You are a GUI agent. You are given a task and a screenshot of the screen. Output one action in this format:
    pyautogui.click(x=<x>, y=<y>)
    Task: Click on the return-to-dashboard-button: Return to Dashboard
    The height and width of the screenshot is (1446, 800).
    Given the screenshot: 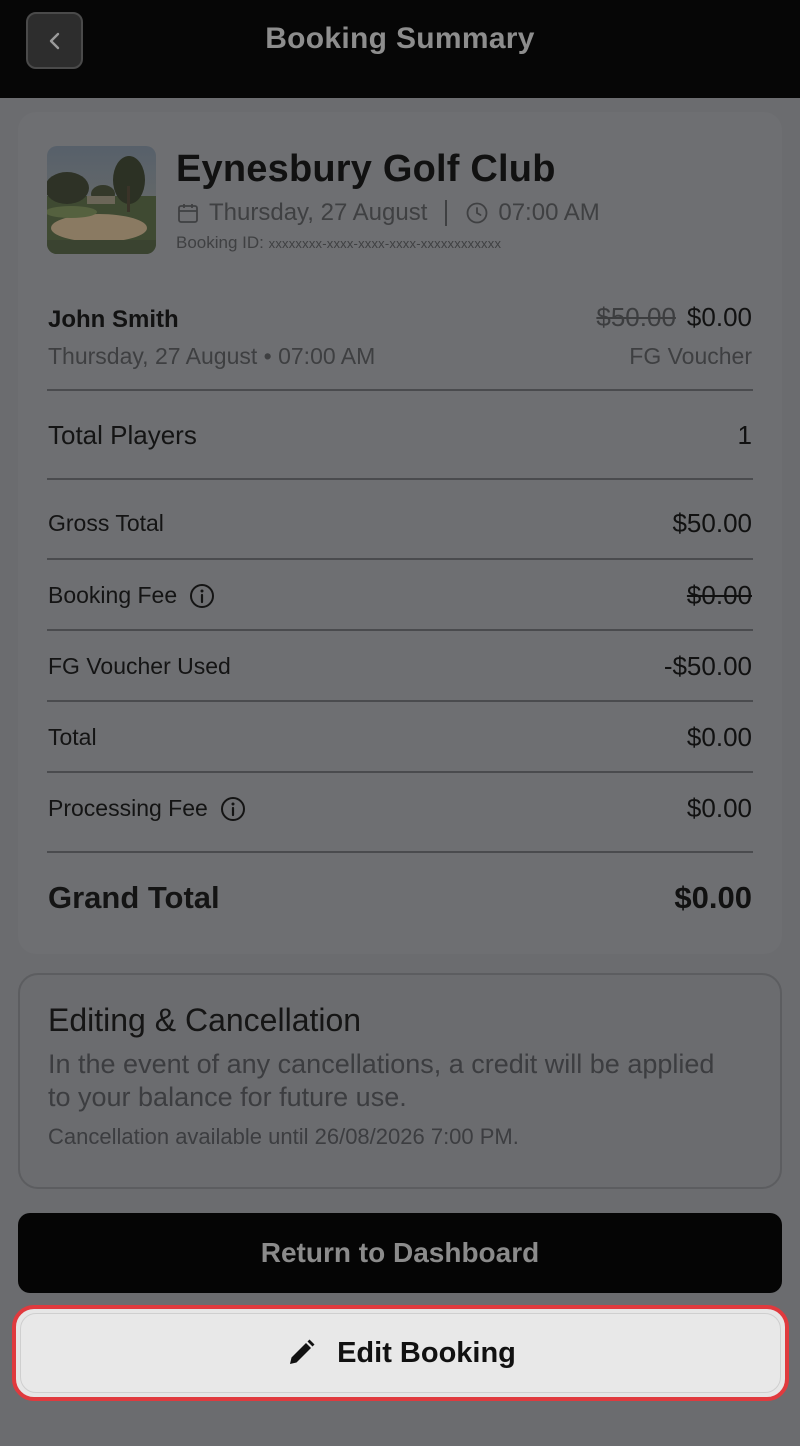 What is the action you would take?
    pyautogui.click(x=400, y=1253)
    